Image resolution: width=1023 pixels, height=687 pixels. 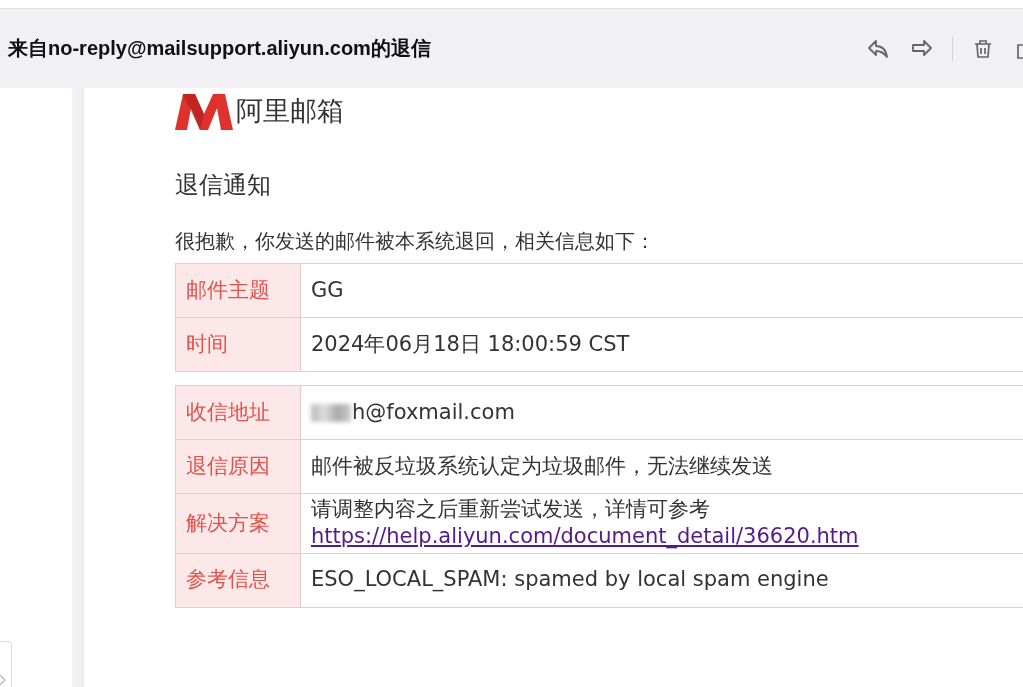 What do you see at coordinates (238, 412) in the screenshot?
I see `label-cell: 收信地址` at bounding box center [238, 412].